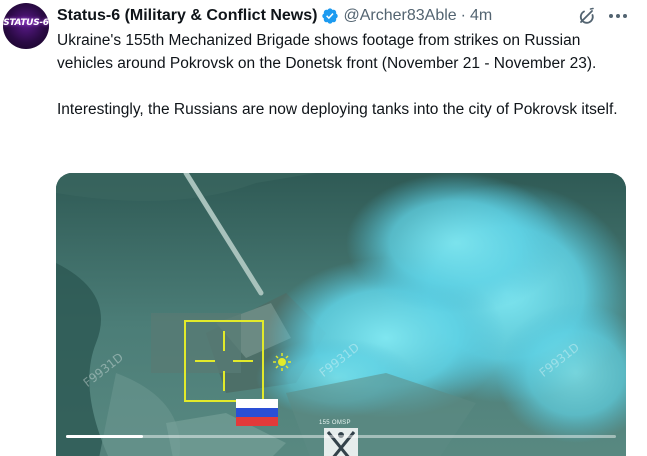 Image resolution: width=647 pixels, height=456 pixels. Describe the element at coordinates (587, 16) in the screenshot. I see `grok-icon` at that location.